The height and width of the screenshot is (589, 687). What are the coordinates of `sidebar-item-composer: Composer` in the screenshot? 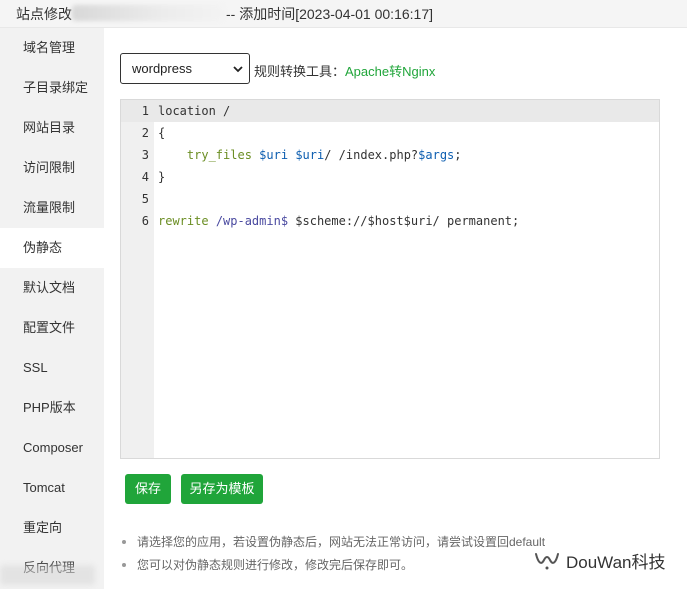 It's located at (52, 448).